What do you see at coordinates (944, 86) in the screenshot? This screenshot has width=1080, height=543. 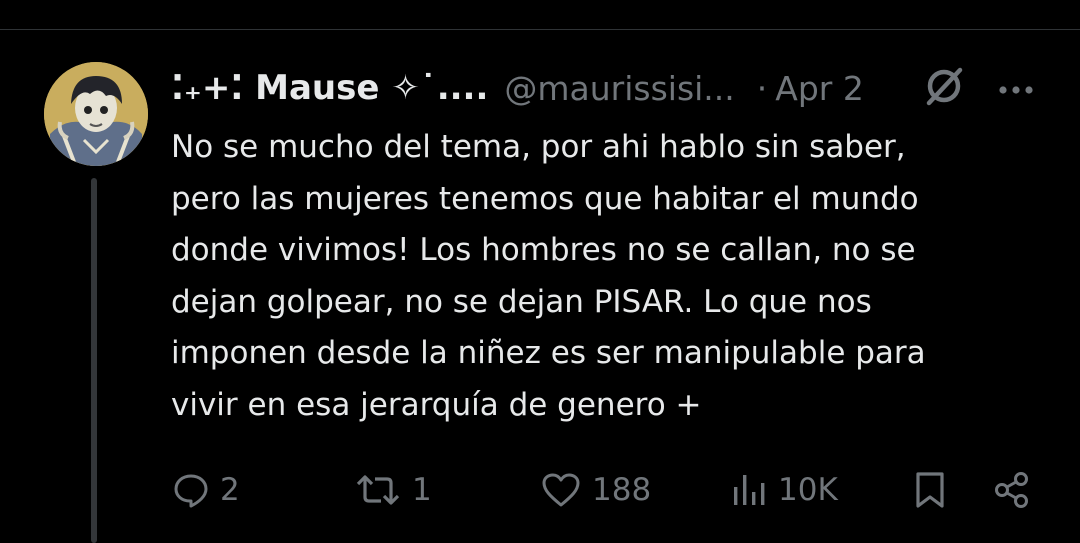 I see `grok-icon` at bounding box center [944, 86].